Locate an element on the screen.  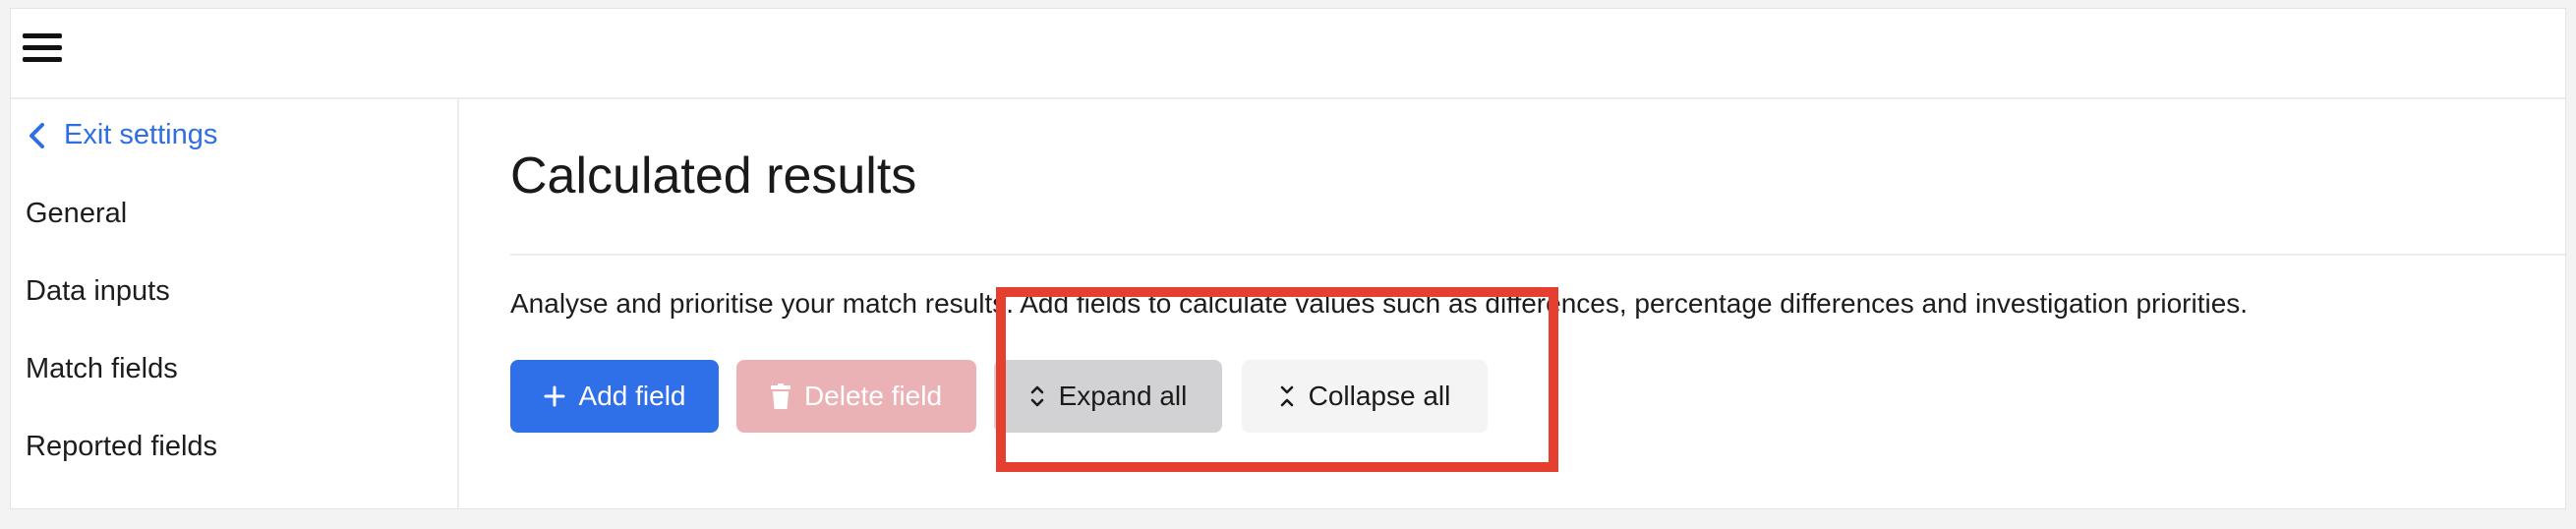
expand-chevrons-icon is located at coordinates (1037, 396).